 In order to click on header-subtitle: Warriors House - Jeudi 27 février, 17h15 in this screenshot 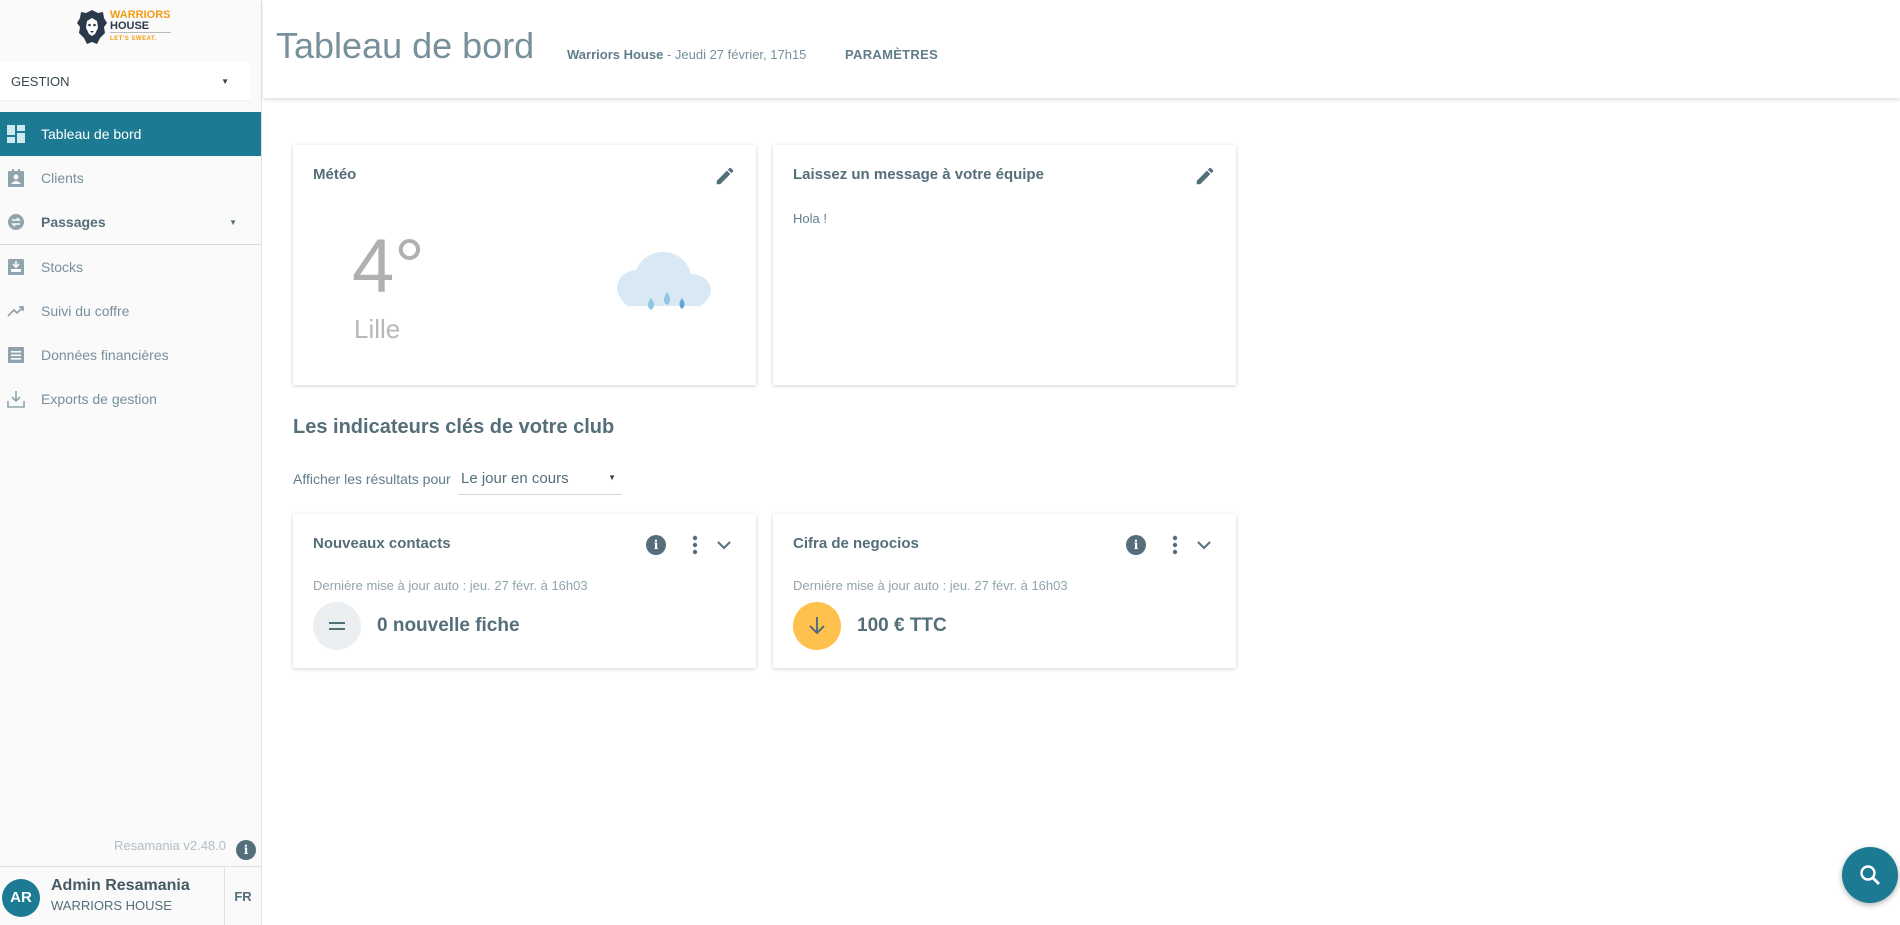, I will do `click(686, 54)`.